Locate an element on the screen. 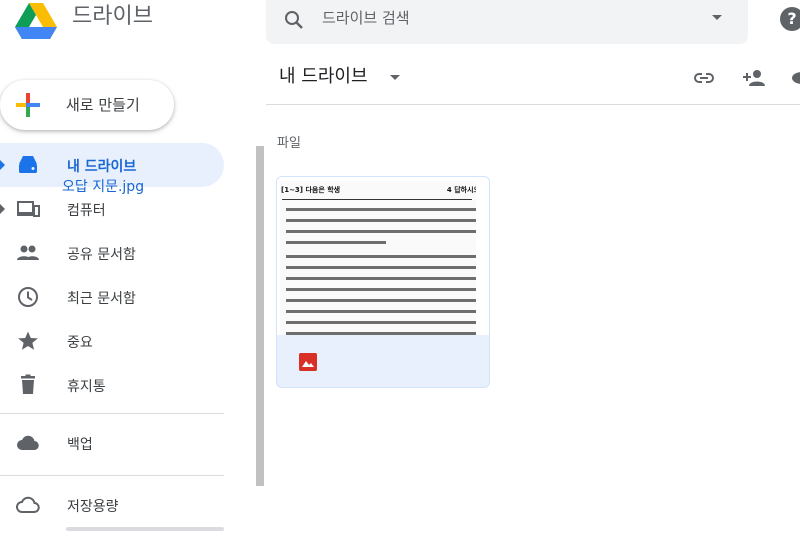  search-bar: 드라이브 검색 is located at coordinates (507, 22).